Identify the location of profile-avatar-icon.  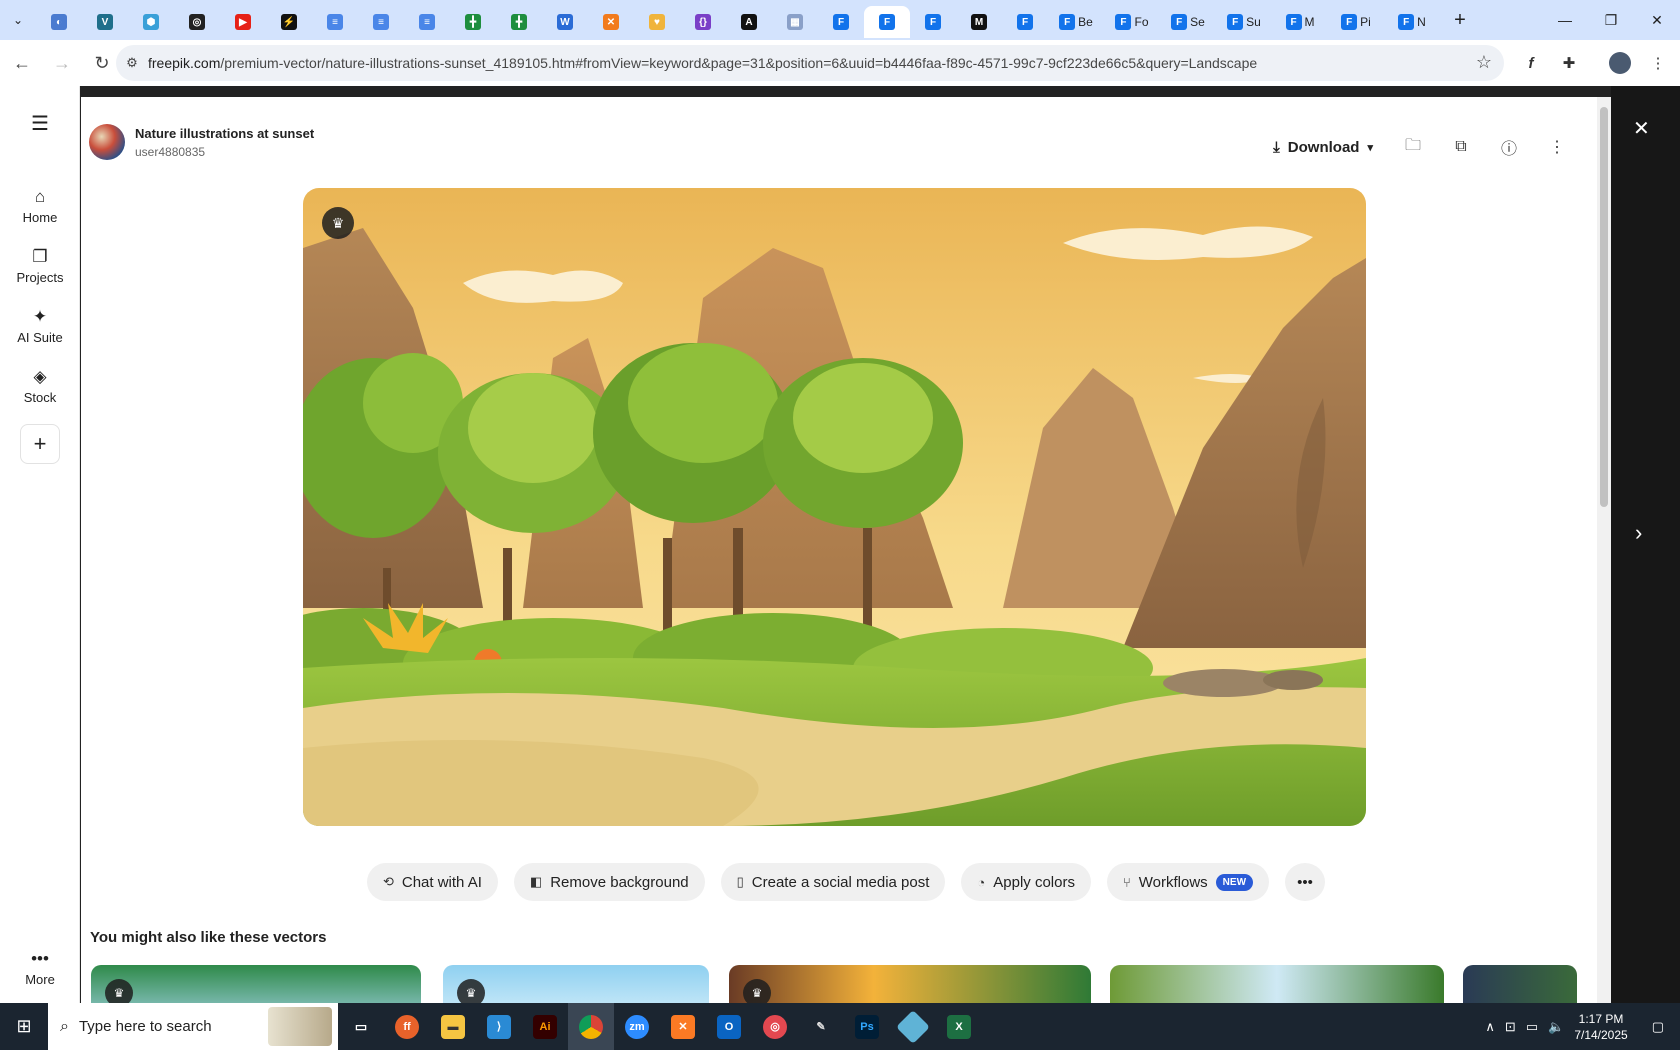
(1620, 63).